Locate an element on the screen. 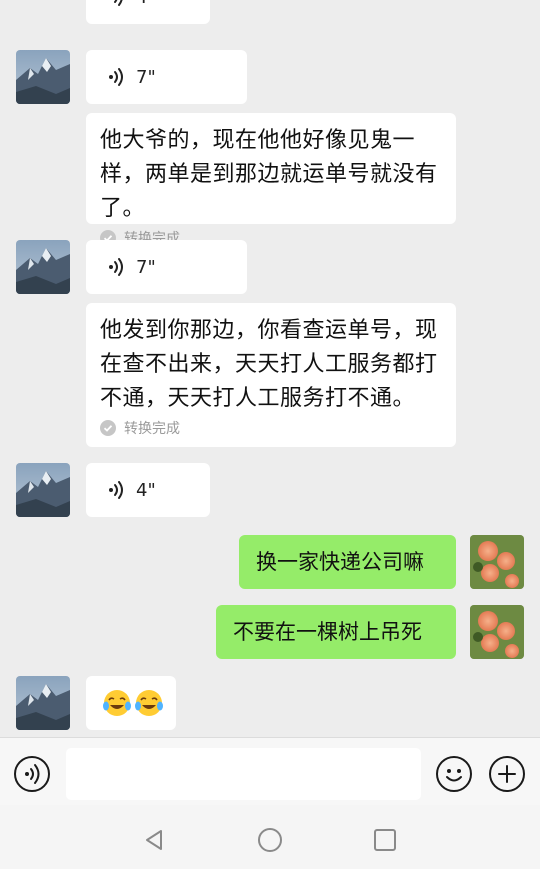 Image resolution: width=540 pixels, height=869 pixels. add-more-button is located at coordinates (507, 774).